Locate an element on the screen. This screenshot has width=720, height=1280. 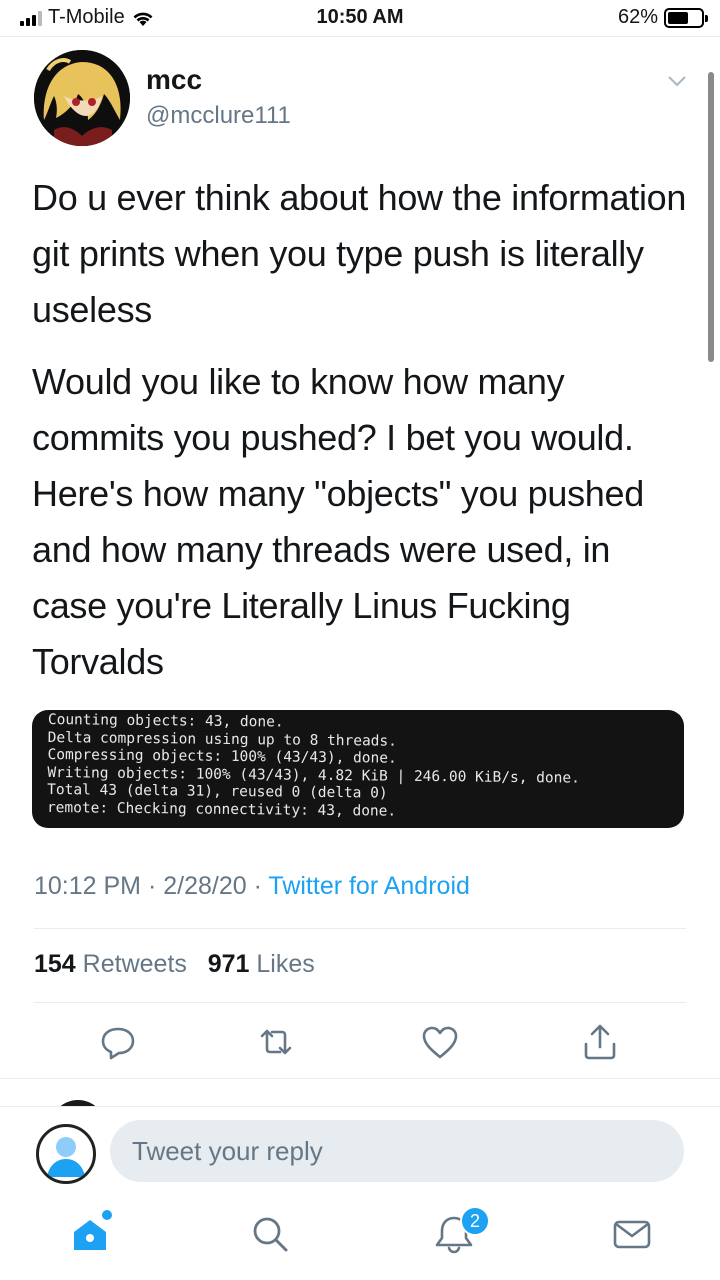
like-button is located at coordinates (440, 1042).